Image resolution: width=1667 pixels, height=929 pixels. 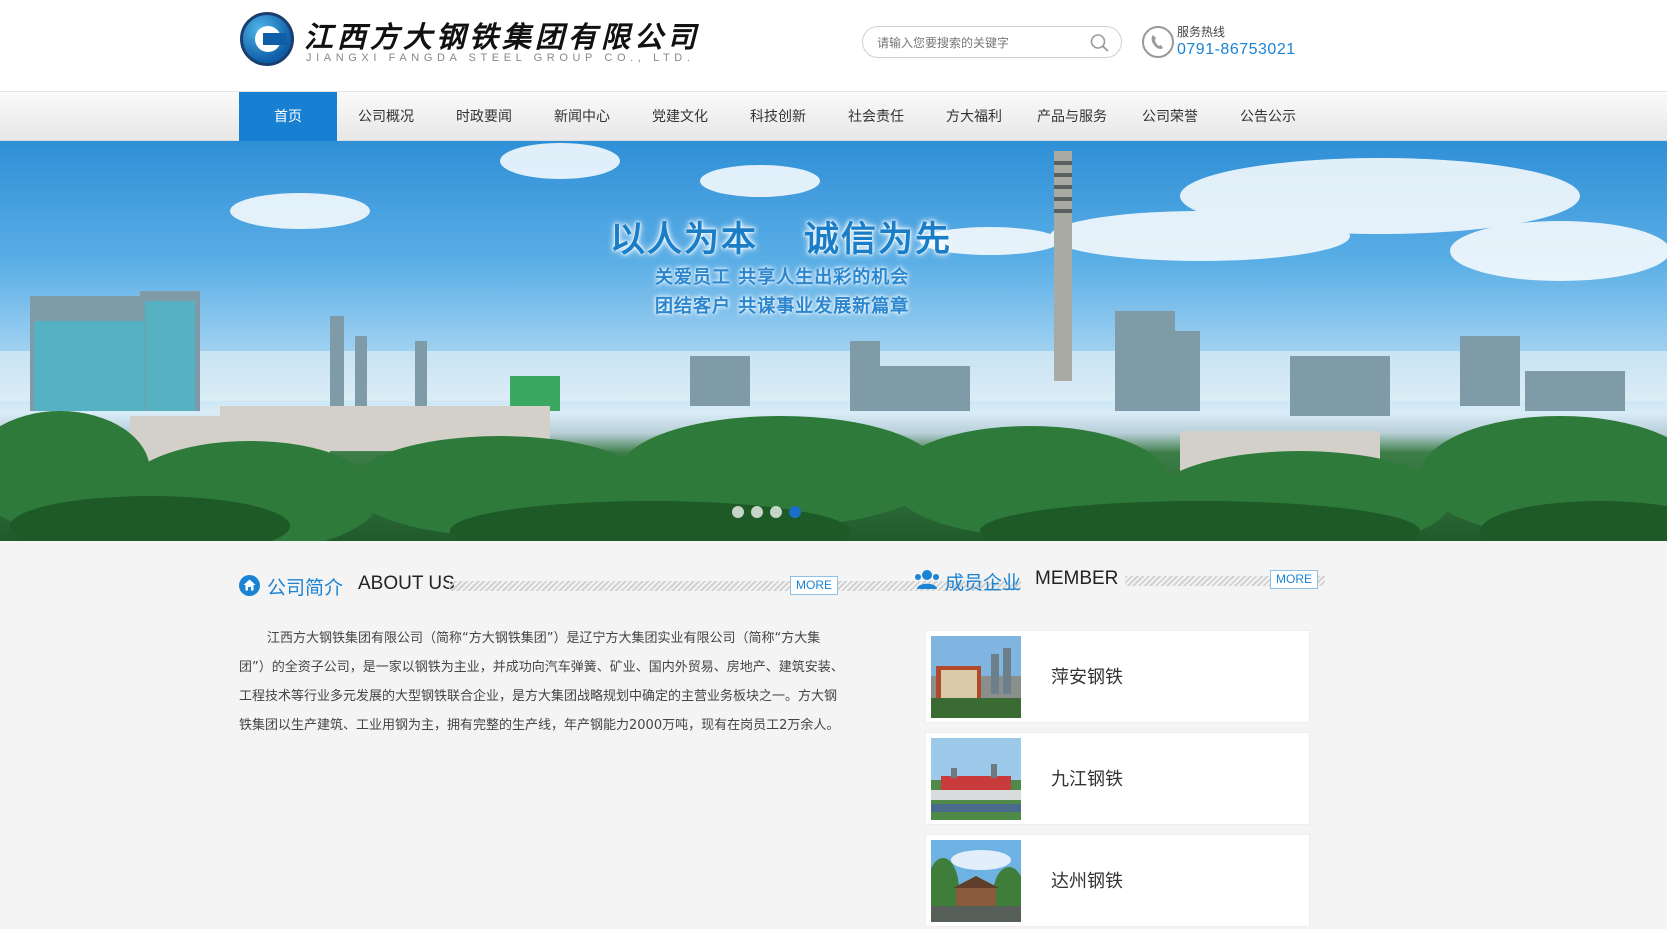 I want to click on member-title-cn: 成员企业, so click(x=983, y=583).